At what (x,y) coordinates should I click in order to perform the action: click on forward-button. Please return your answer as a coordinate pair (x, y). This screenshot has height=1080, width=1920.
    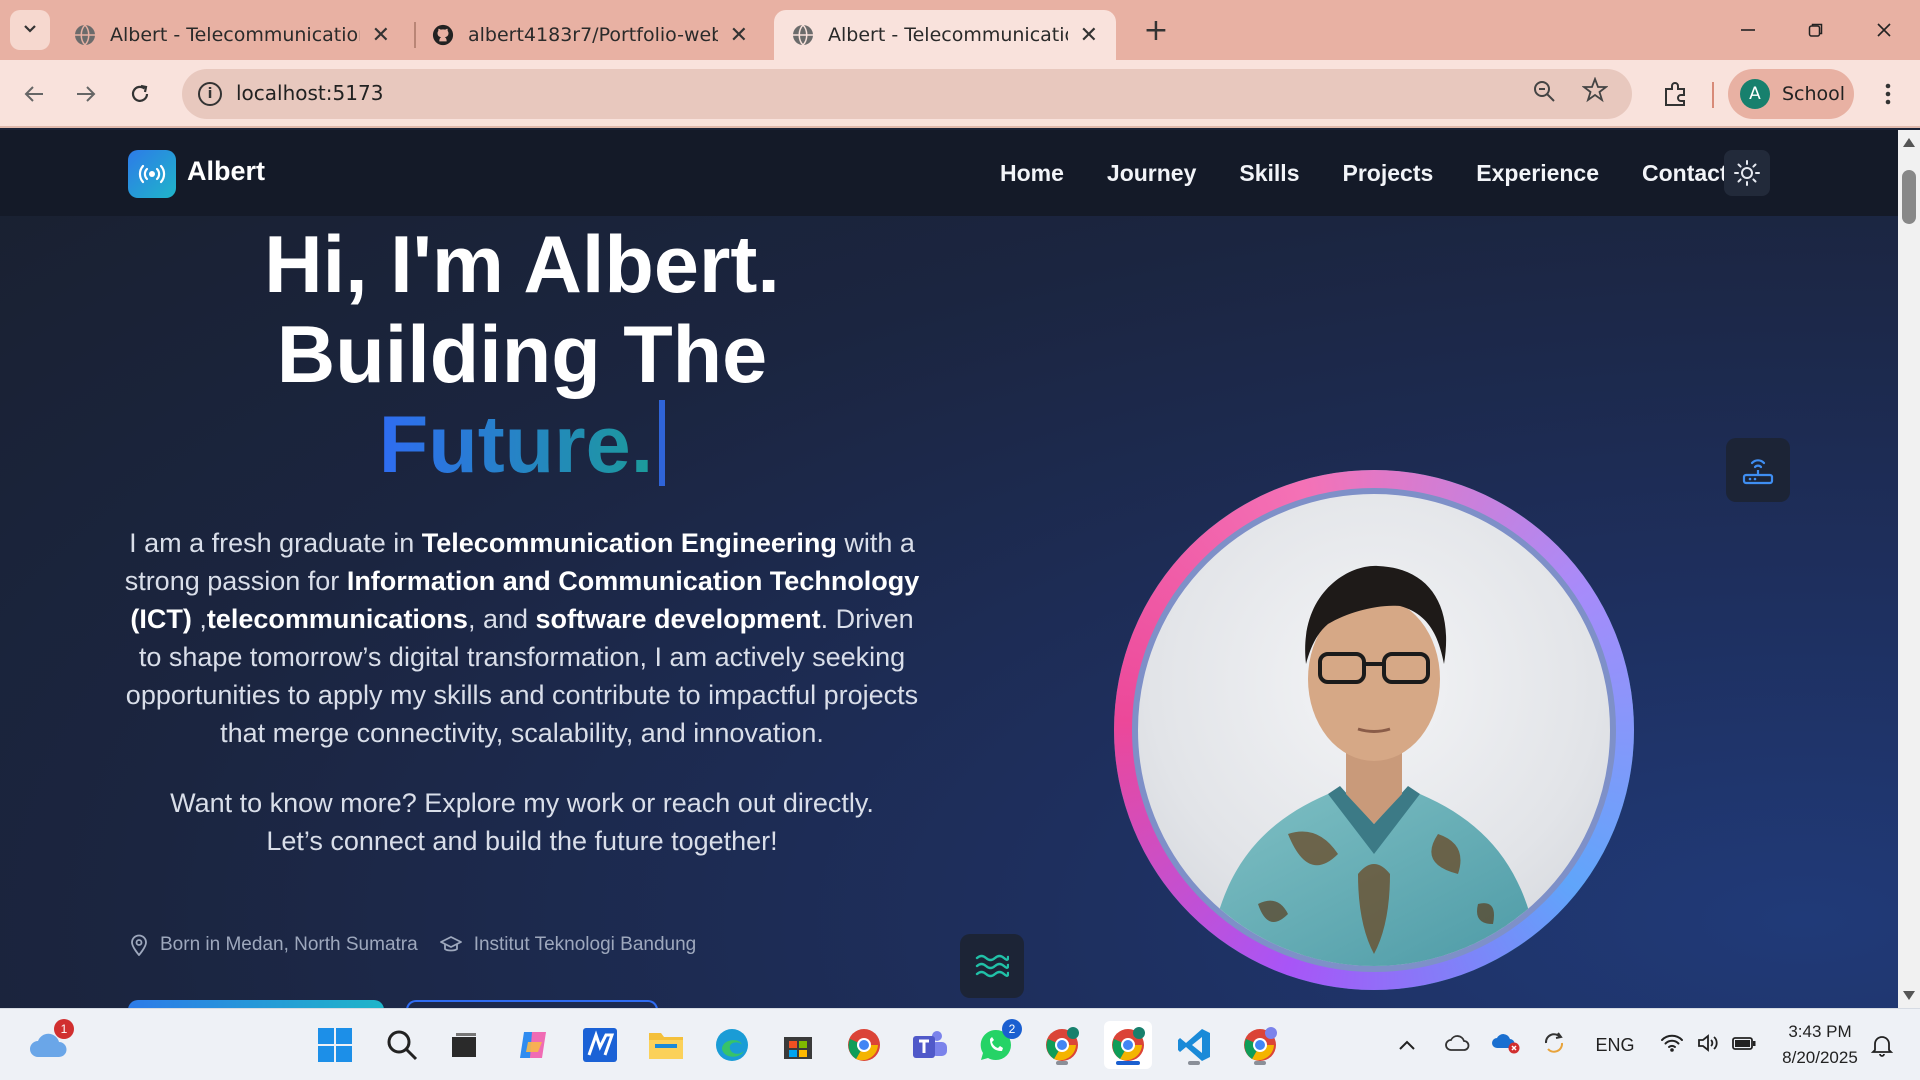
    Looking at the image, I should click on (86, 94).